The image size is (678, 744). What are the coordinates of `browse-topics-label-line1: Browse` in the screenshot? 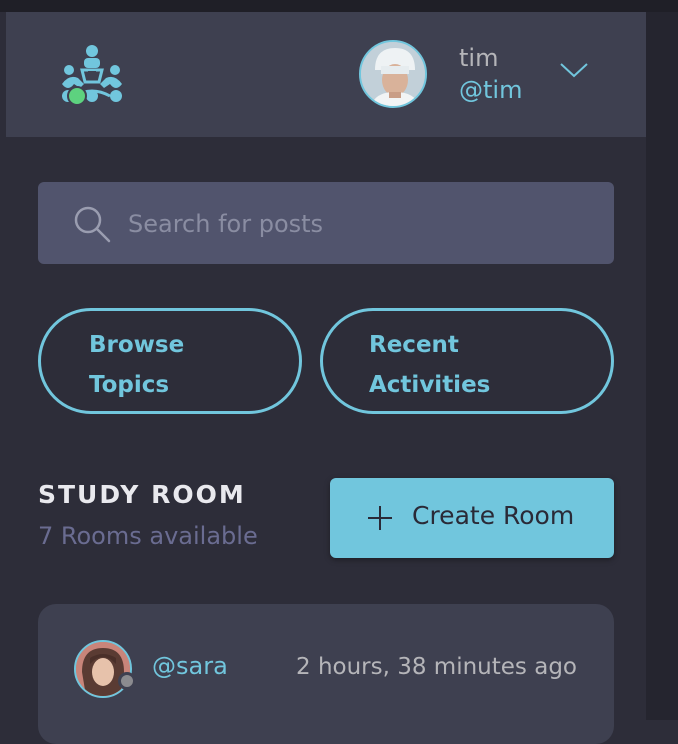 It's located at (137, 345).